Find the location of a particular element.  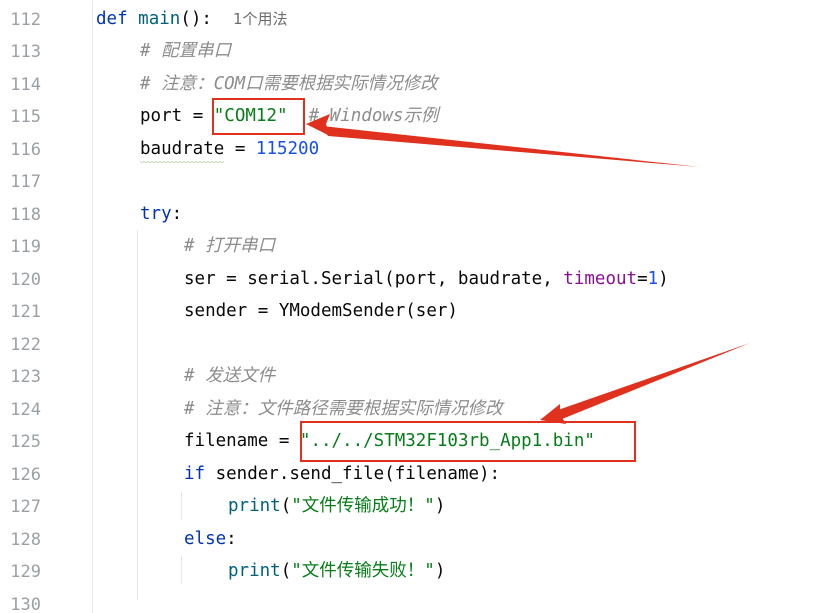

arrow-to-filename is located at coordinates (654, 381).